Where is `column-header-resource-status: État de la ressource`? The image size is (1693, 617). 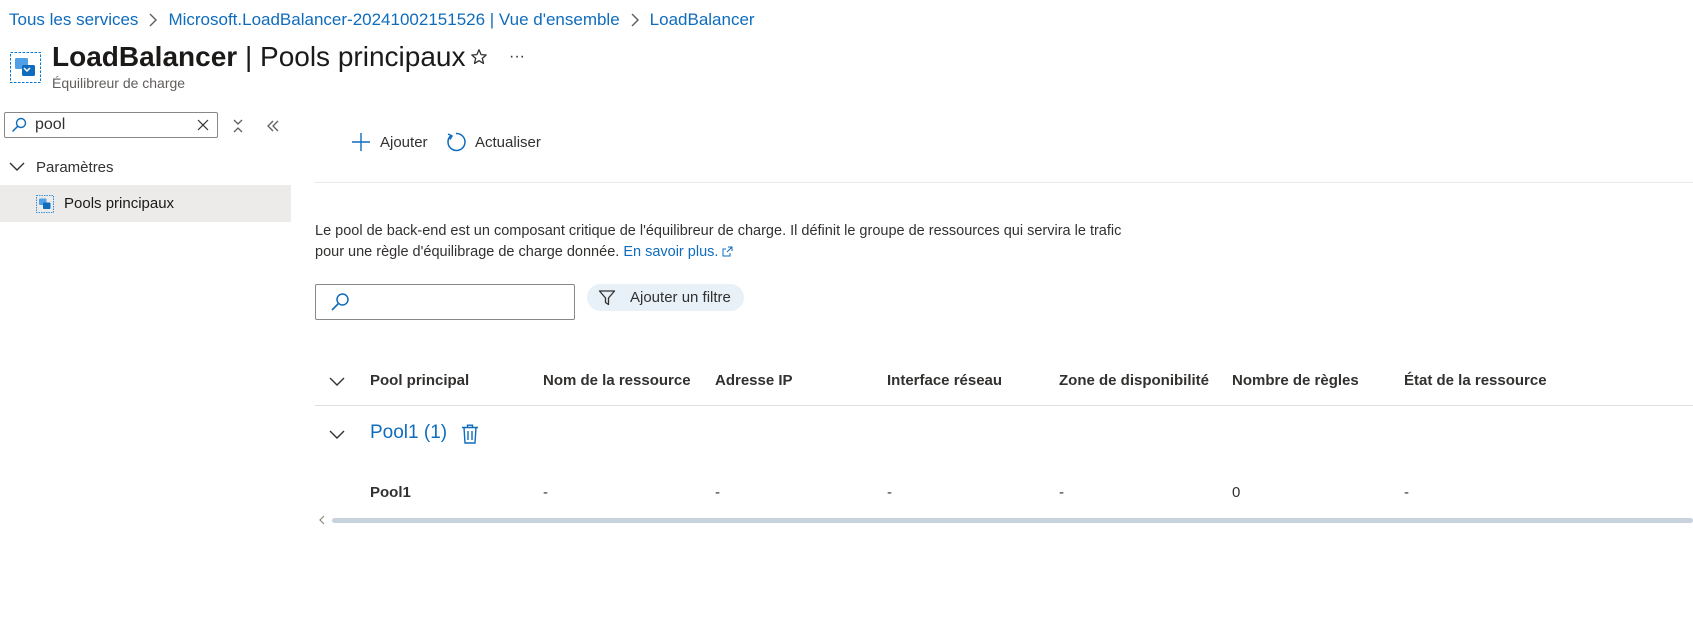
column-header-resource-status: État de la ressource is located at coordinates (1475, 380).